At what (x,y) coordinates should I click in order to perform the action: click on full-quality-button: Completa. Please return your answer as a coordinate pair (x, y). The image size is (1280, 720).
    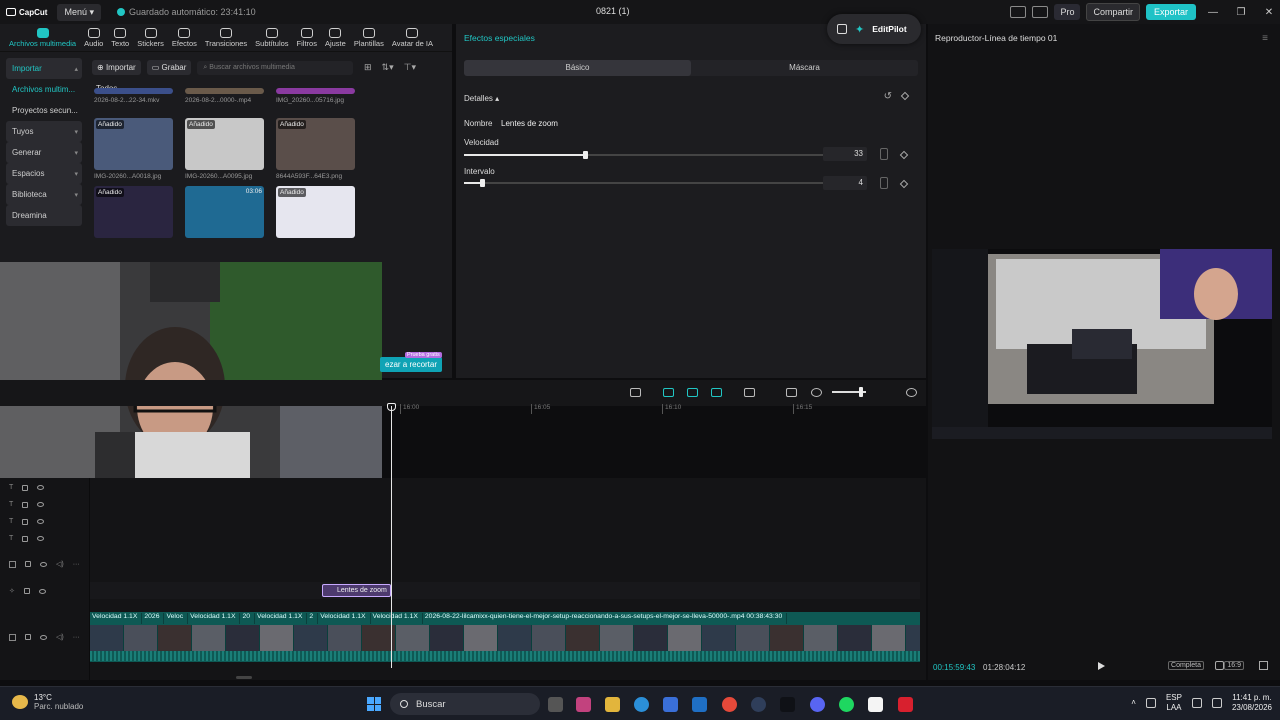
    Looking at the image, I should click on (1186, 665).